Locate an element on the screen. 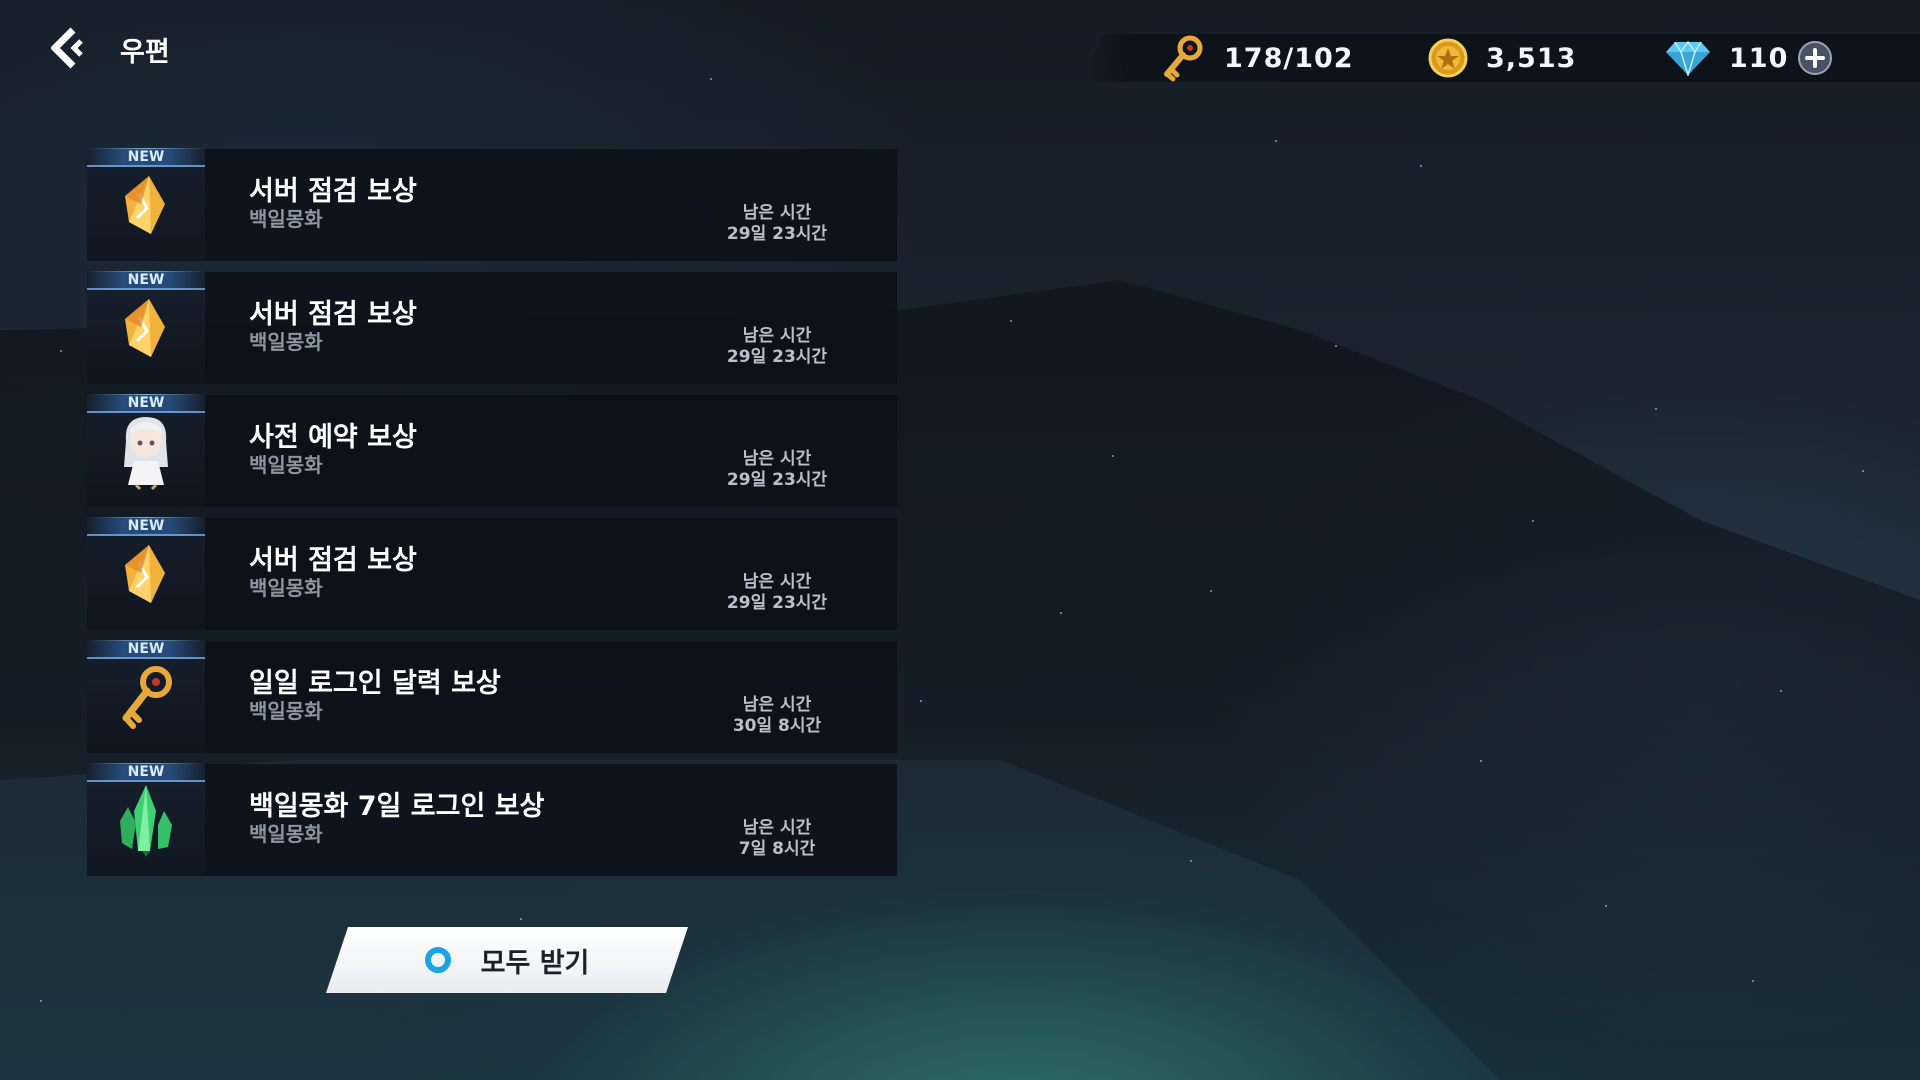 Image resolution: width=1920 pixels, height=1080 pixels. remaining-value: 30일 8시간 is located at coordinates (777, 726).